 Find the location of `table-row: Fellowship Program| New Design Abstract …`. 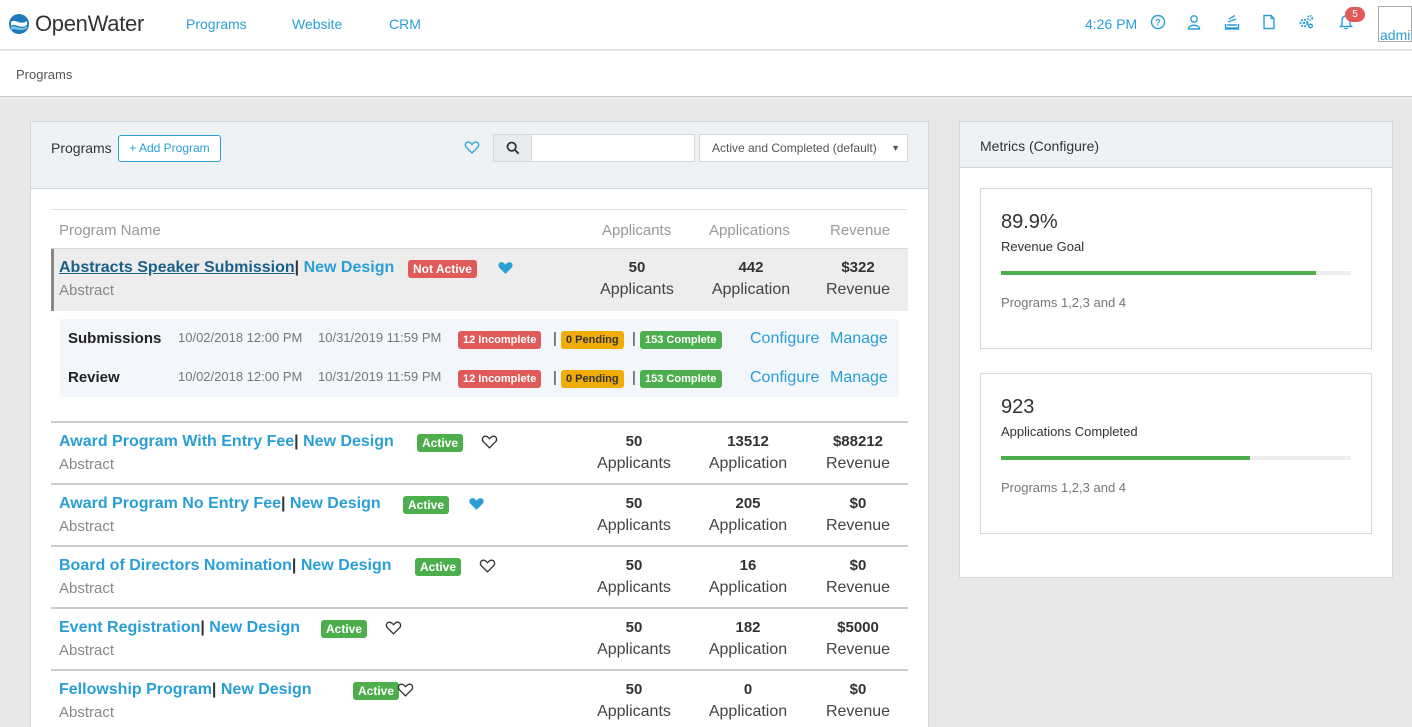

table-row: Fellowship Program| New Design Abstract … is located at coordinates (479, 698).